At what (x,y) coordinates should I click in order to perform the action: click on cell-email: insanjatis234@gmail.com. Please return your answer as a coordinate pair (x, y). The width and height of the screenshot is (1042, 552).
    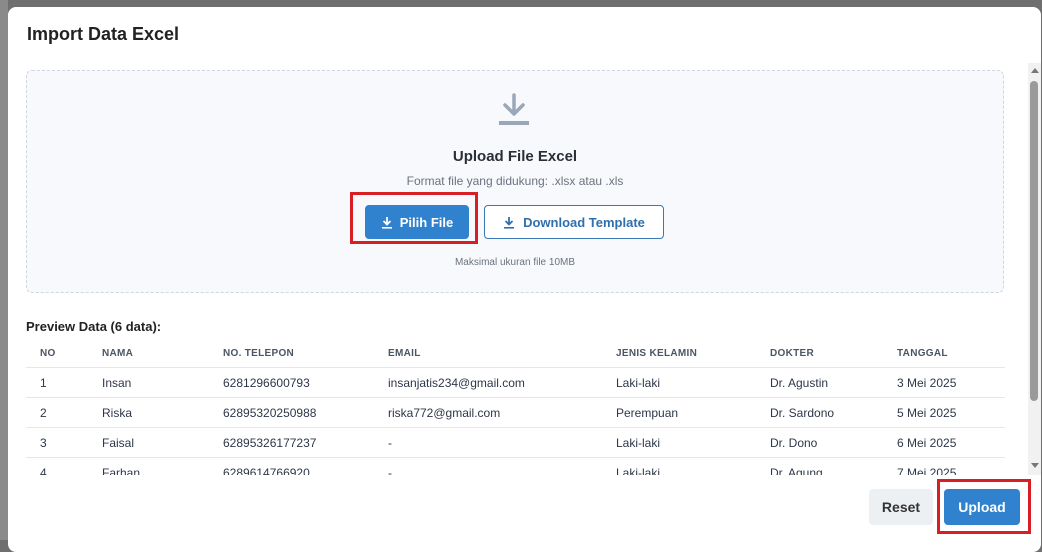
    Looking at the image, I should click on (488, 382).